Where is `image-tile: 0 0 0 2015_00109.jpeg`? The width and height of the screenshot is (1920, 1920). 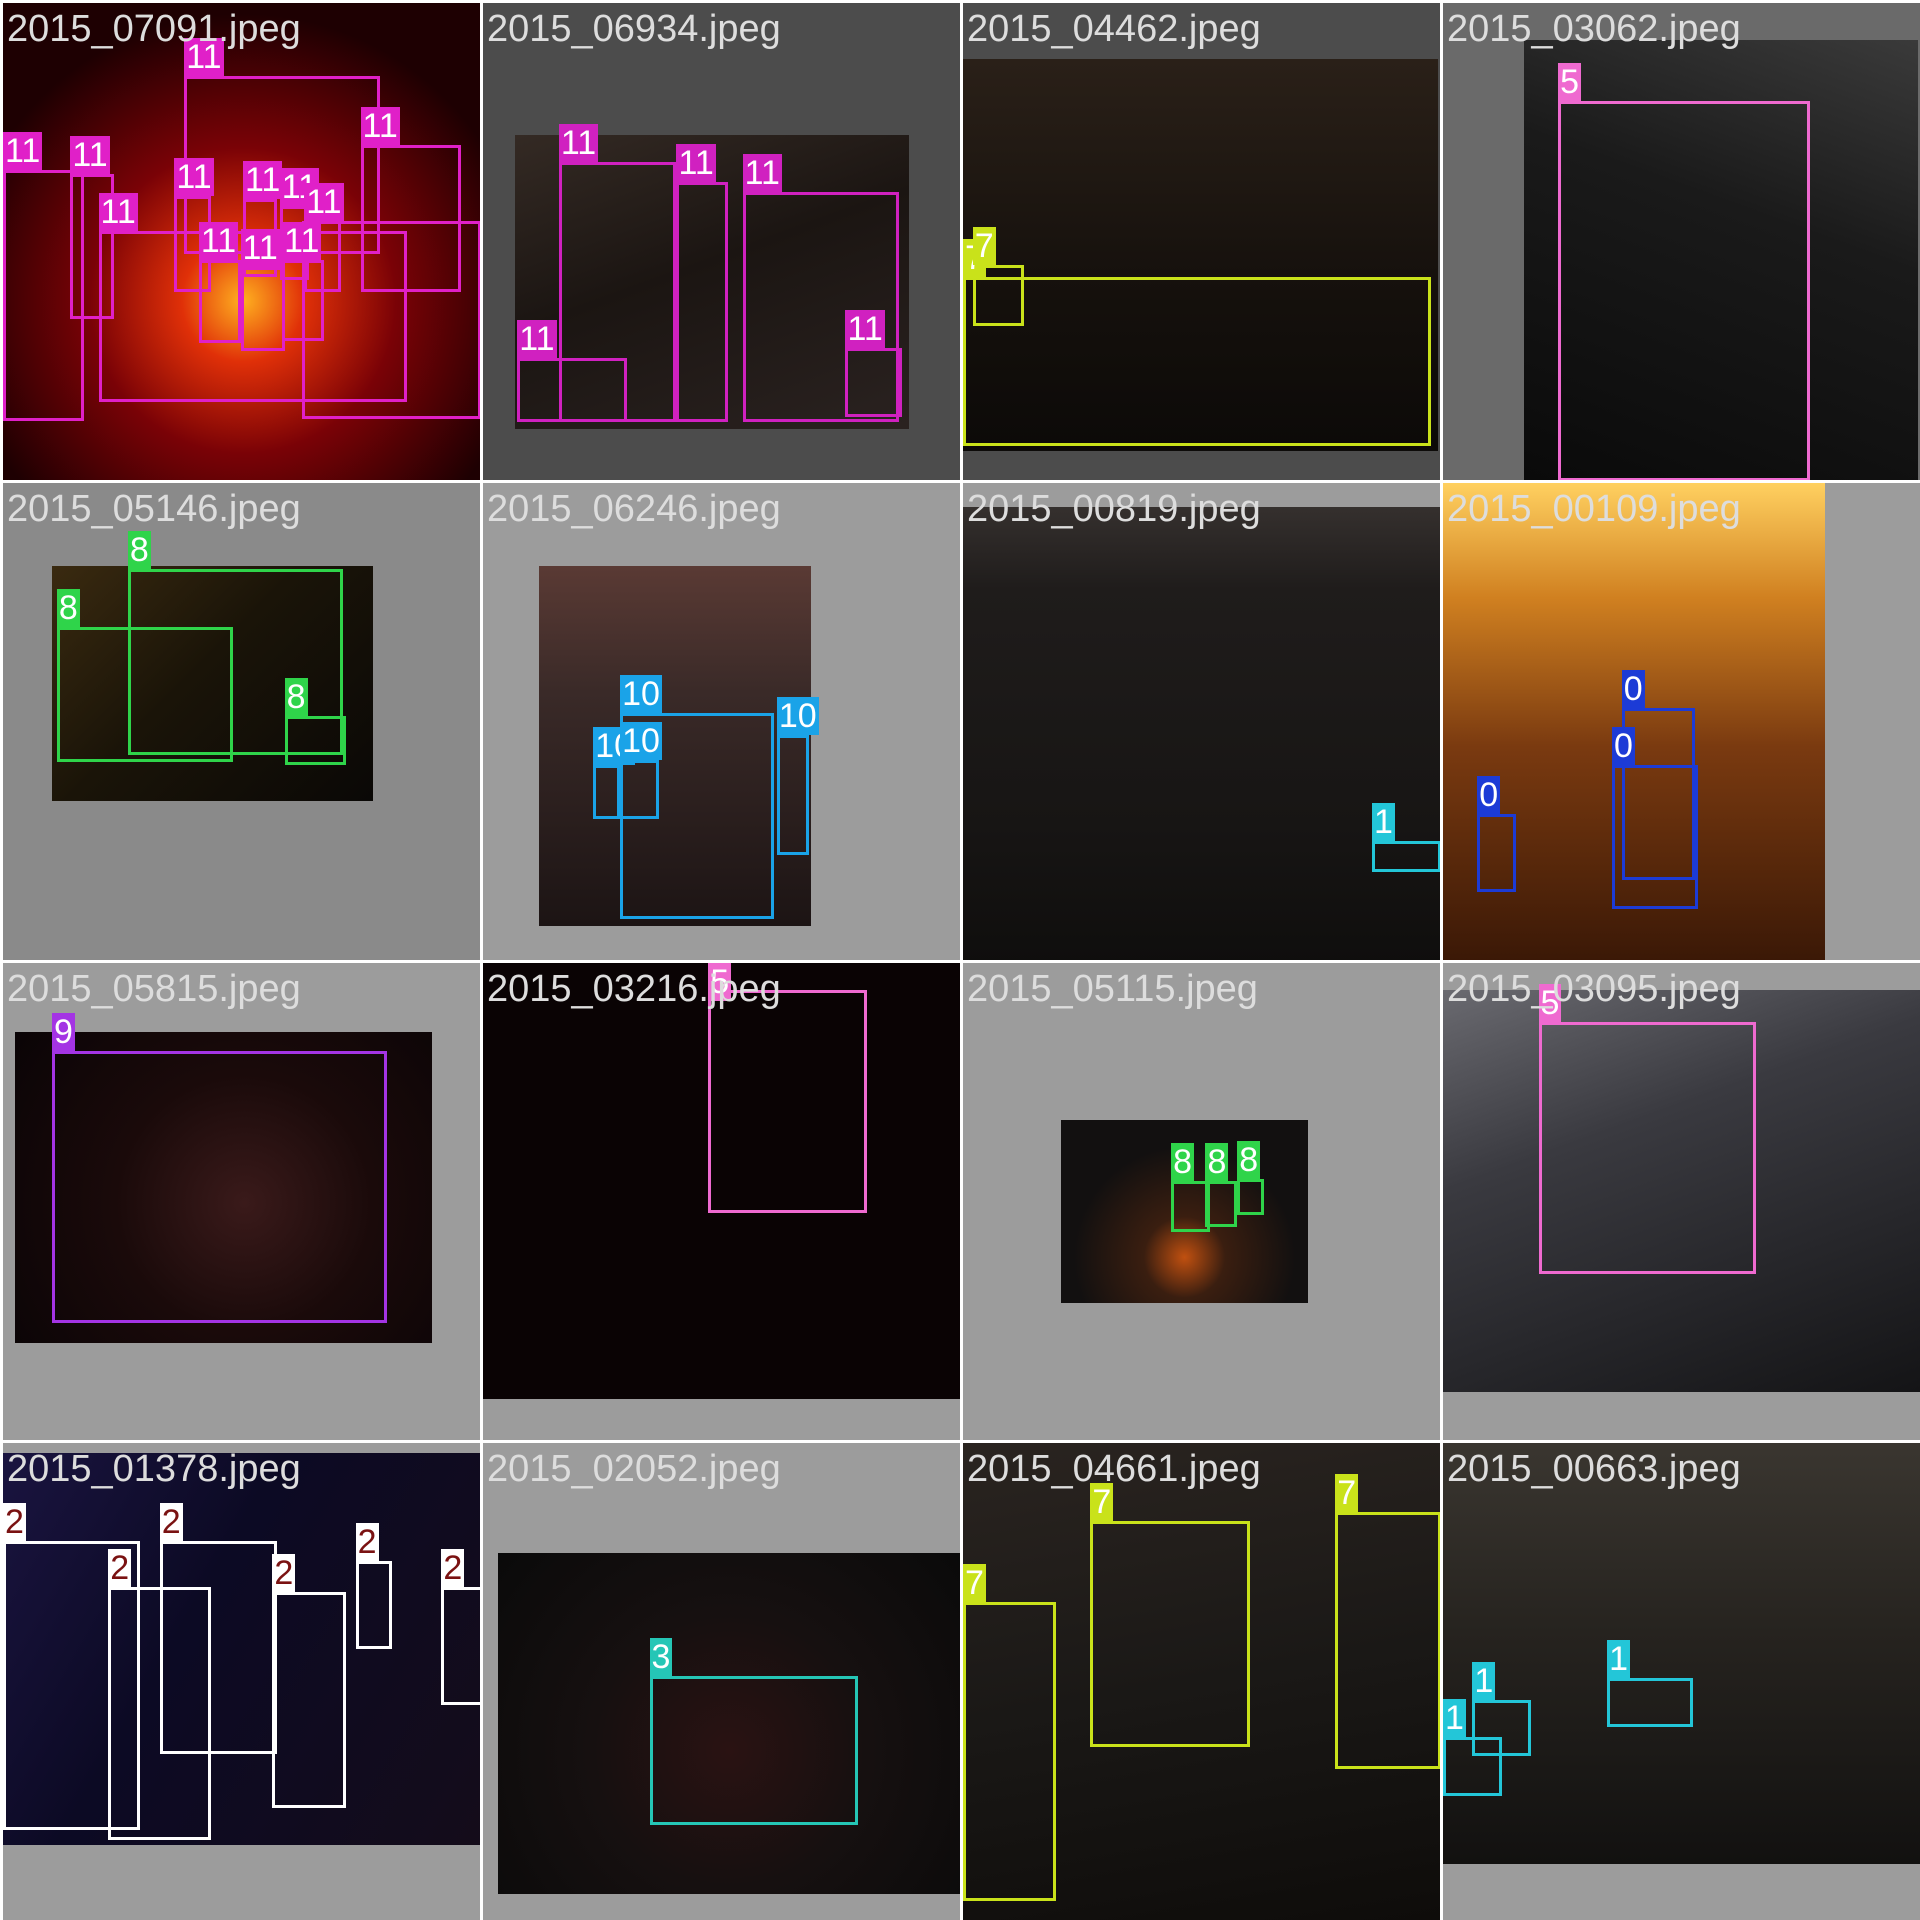
image-tile: 0 0 0 2015_00109.jpeg is located at coordinates (1681, 721).